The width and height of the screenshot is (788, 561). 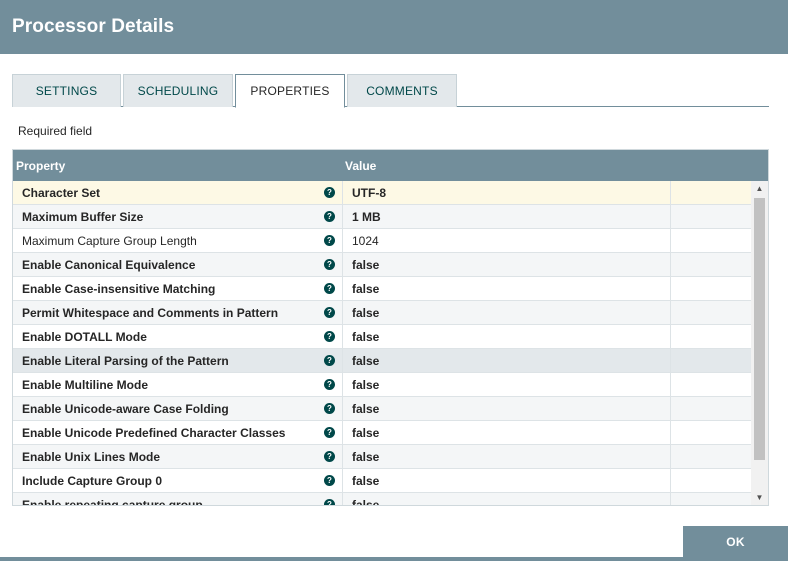 What do you see at coordinates (91, 457) in the screenshot?
I see `property-name: Enable Unix Lines Mode` at bounding box center [91, 457].